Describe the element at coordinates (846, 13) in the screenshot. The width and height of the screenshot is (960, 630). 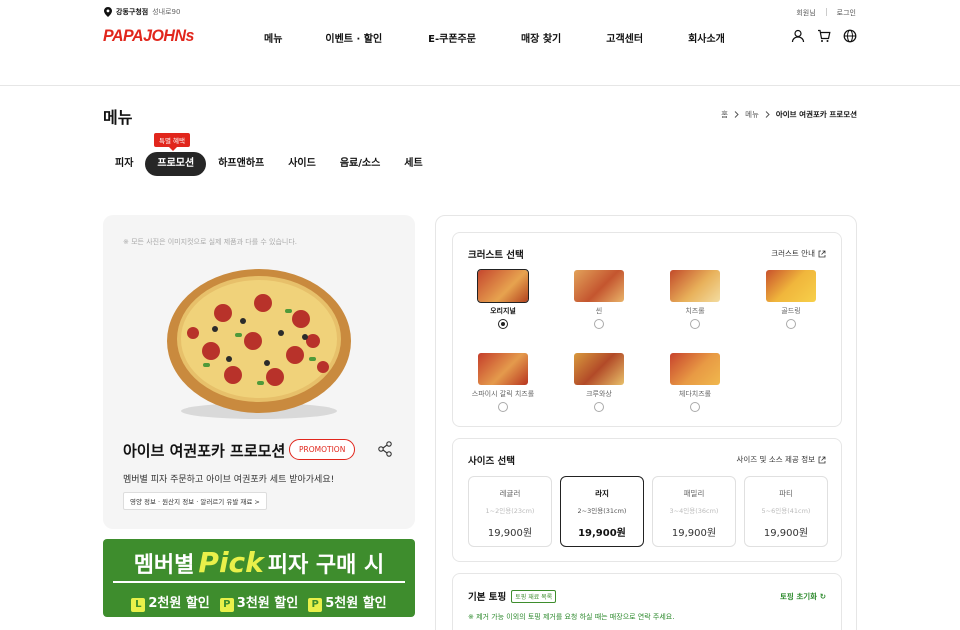
I see `login-link: 로그인` at that location.